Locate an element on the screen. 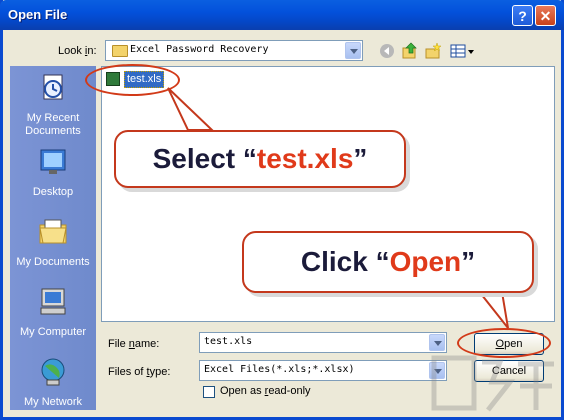 The image size is (564, 420). place-label: My Computer is located at coordinates (53, 332).